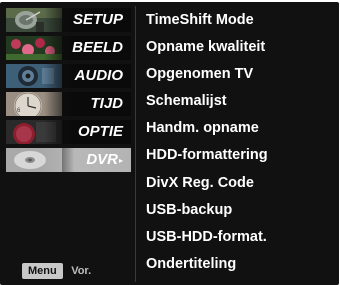 The image size is (340, 285). Describe the element at coordinates (120, 160) in the screenshot. I see `chevron-right-icon: ▸` at that location.